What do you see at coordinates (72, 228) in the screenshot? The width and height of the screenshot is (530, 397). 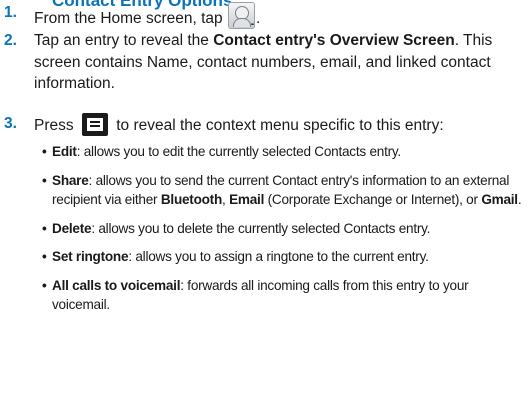 I see `option-term: Delete` at bounding box center [72, 228].